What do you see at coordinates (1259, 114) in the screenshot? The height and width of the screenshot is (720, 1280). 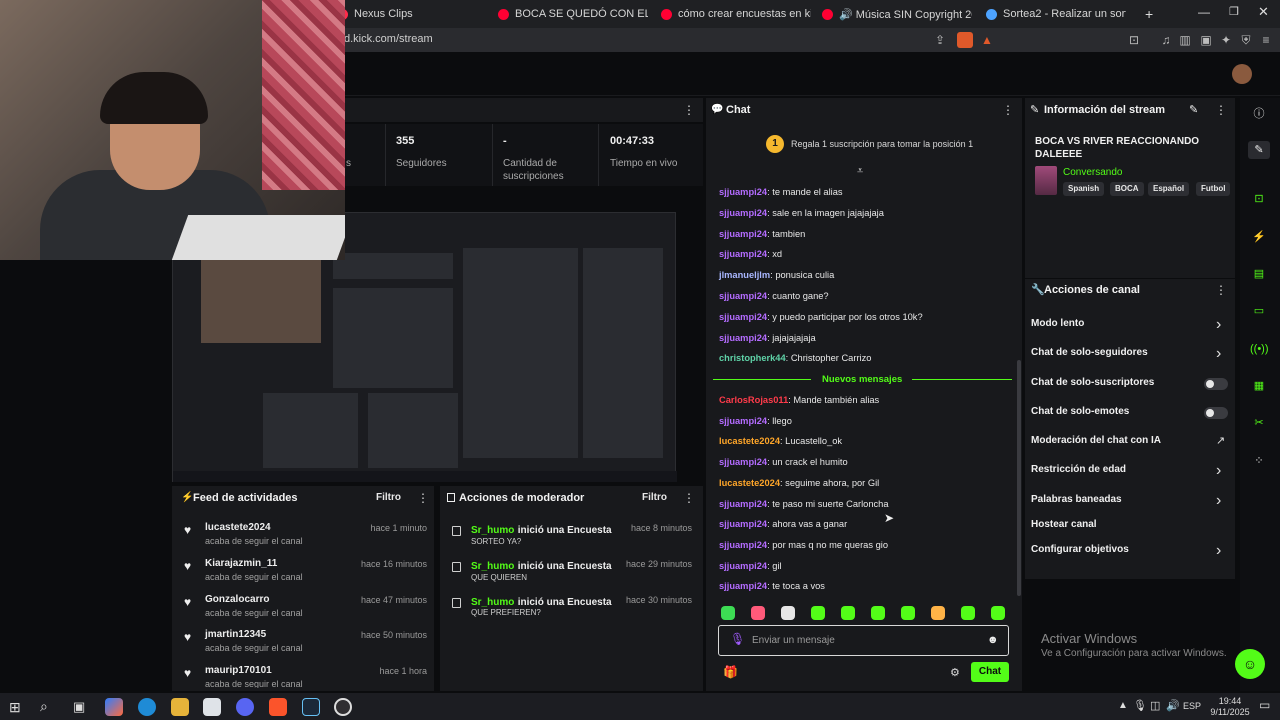 I see `info-icon: ⓘ` at bounding box center [1259, 114].